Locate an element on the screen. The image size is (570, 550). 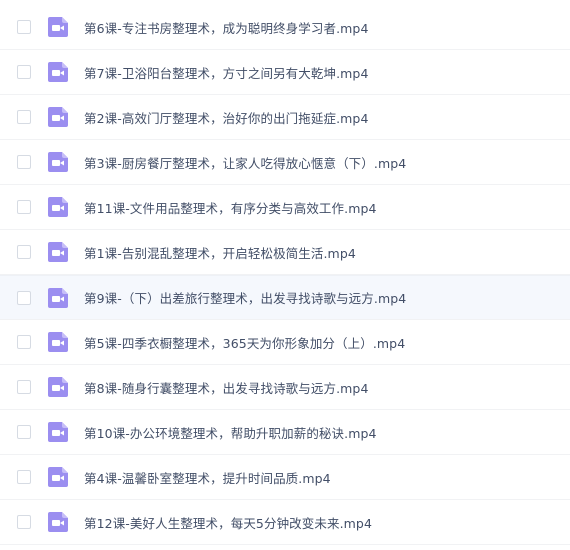
file-name: 第5课-四季衣橱整理术，365天为你形象加分（上）.mp4 is located at coordinates (244, 342).